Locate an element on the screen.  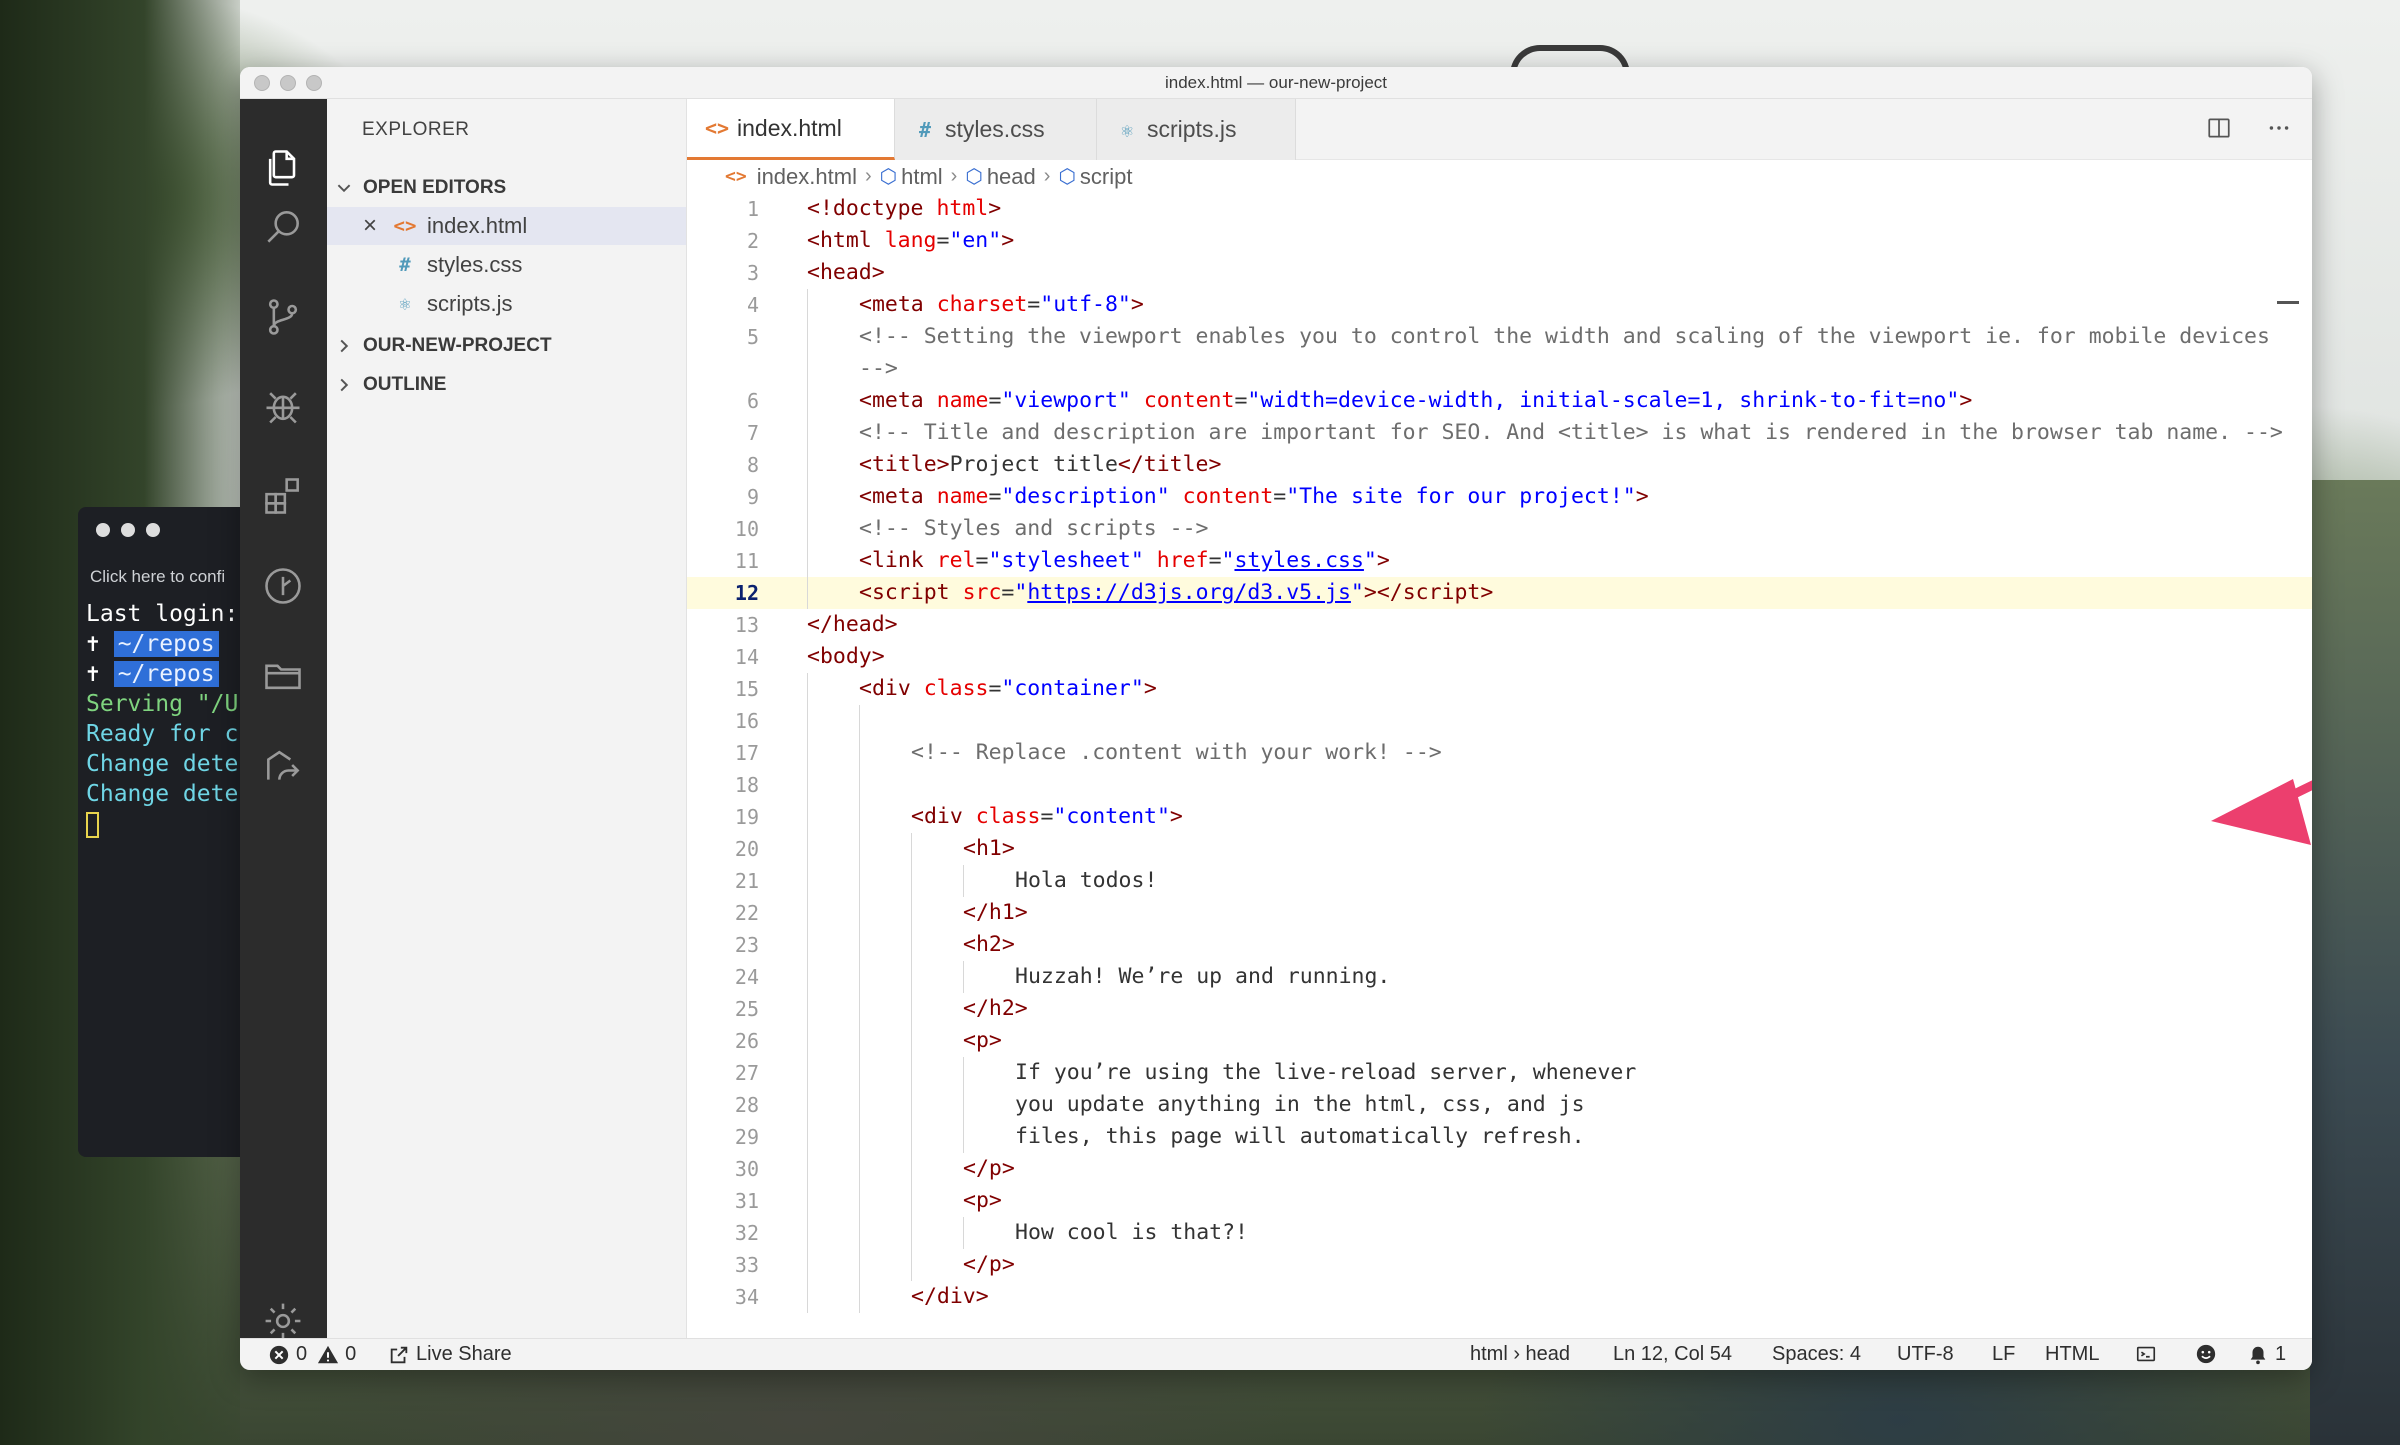
project-folder-section: OUR-NEW-PROJECT is located at coordinates (506, 346).